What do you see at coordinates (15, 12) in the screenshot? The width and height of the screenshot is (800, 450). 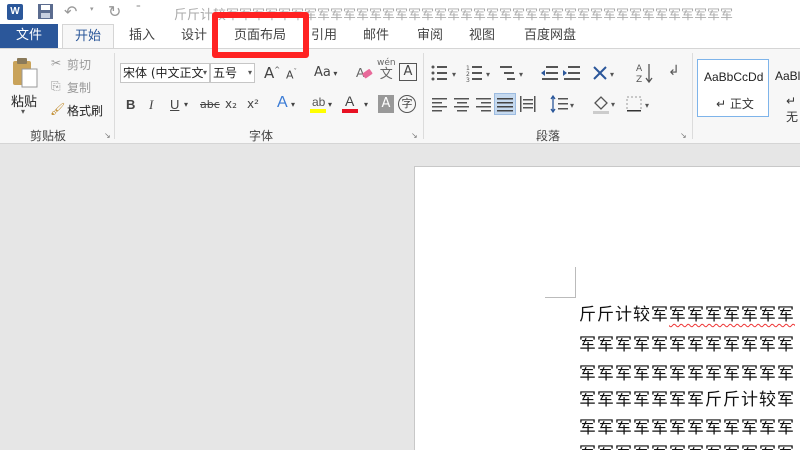 I see `word-app-icon: W` at bounding box center [15, 12].